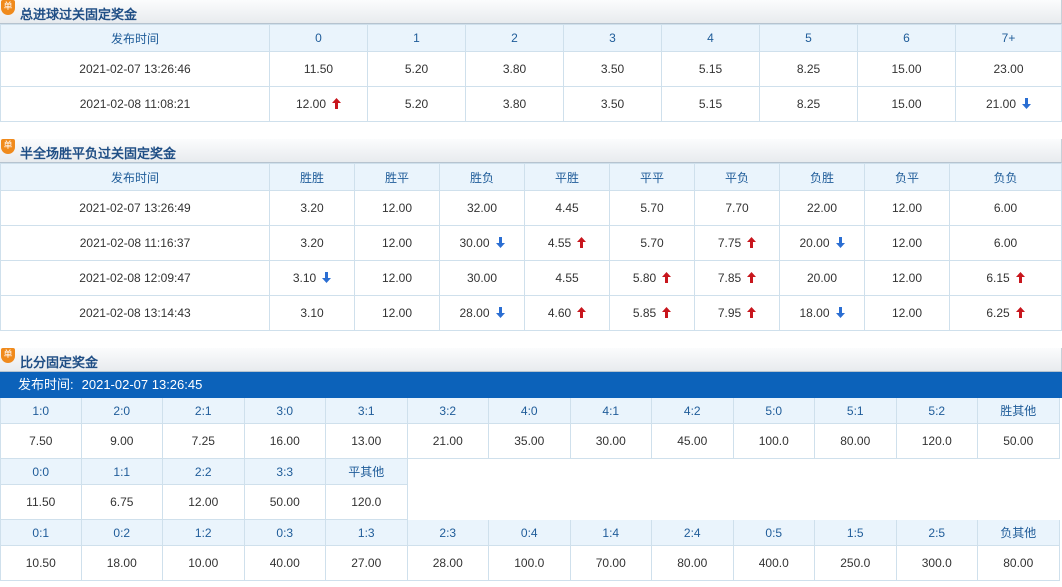 Image resolution: width=1062 pixels, height=587 pixels. What do you see at coordinates (312, 177) in the screenshot?
I see `column-header: 胜胜` at bounding box center [312, 177].